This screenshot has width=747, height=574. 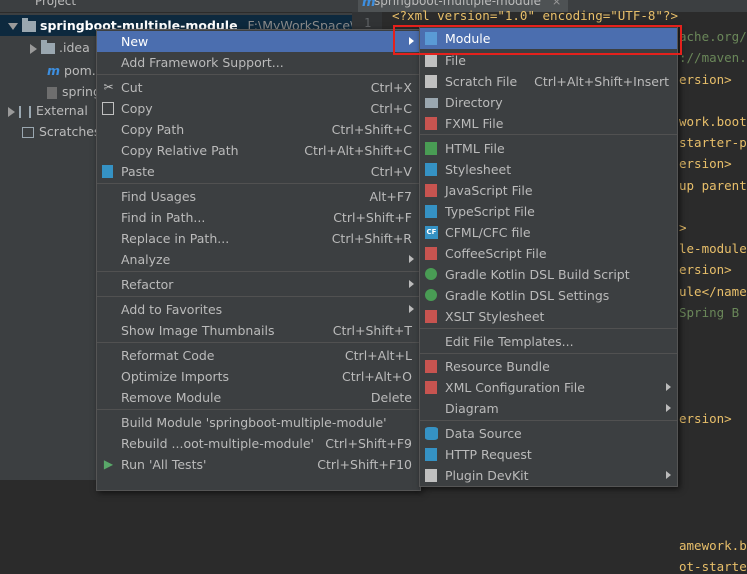 What do you see at coordinates (487, 475) in the screenshot?
I see `menu-item-label: Plugin DevKit` at bounding box center [487, 475].